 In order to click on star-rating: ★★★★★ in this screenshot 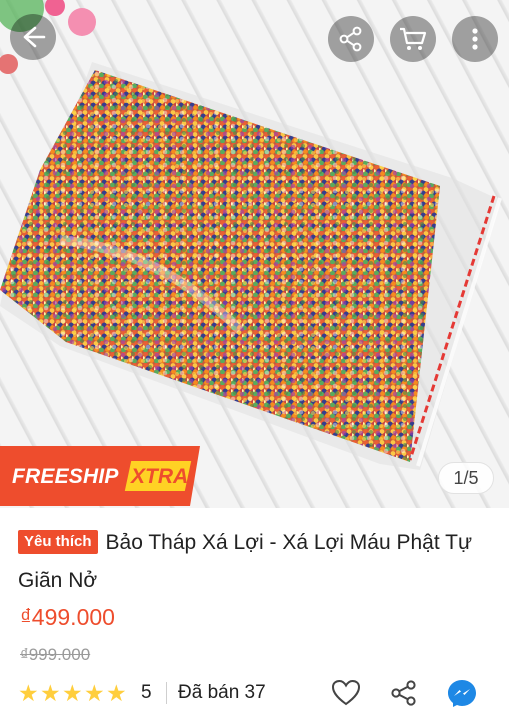, I will do `click(73, 693)`.